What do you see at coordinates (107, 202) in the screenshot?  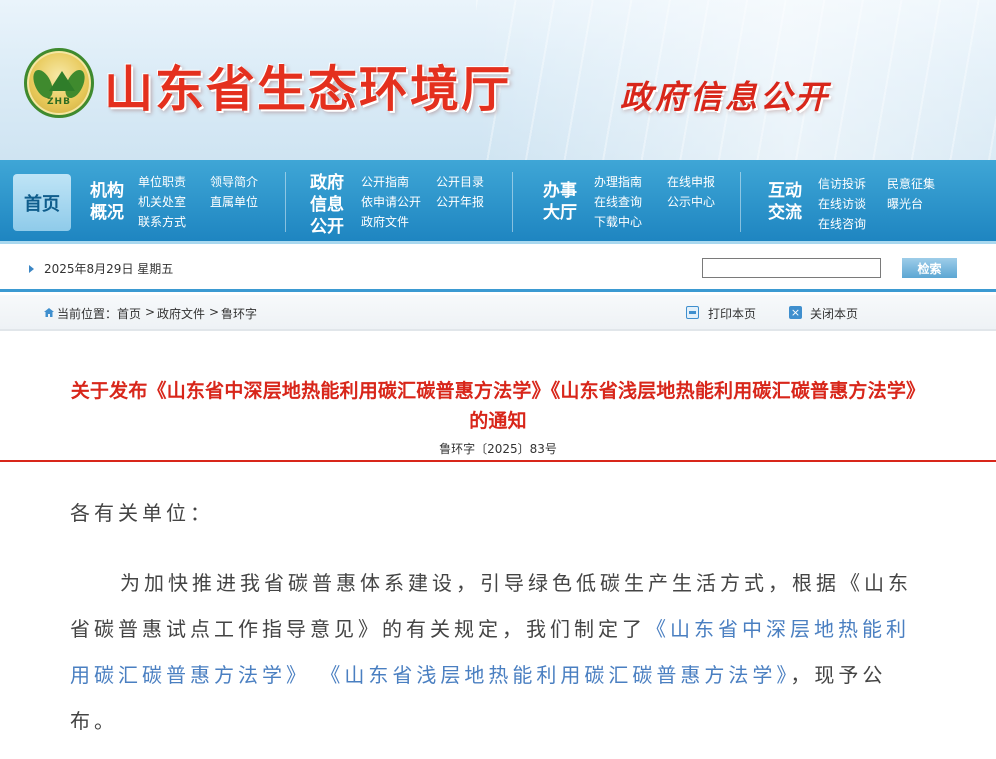 I see `nav-group-title-org: 机构 概况` at bounding box center [107, 202].